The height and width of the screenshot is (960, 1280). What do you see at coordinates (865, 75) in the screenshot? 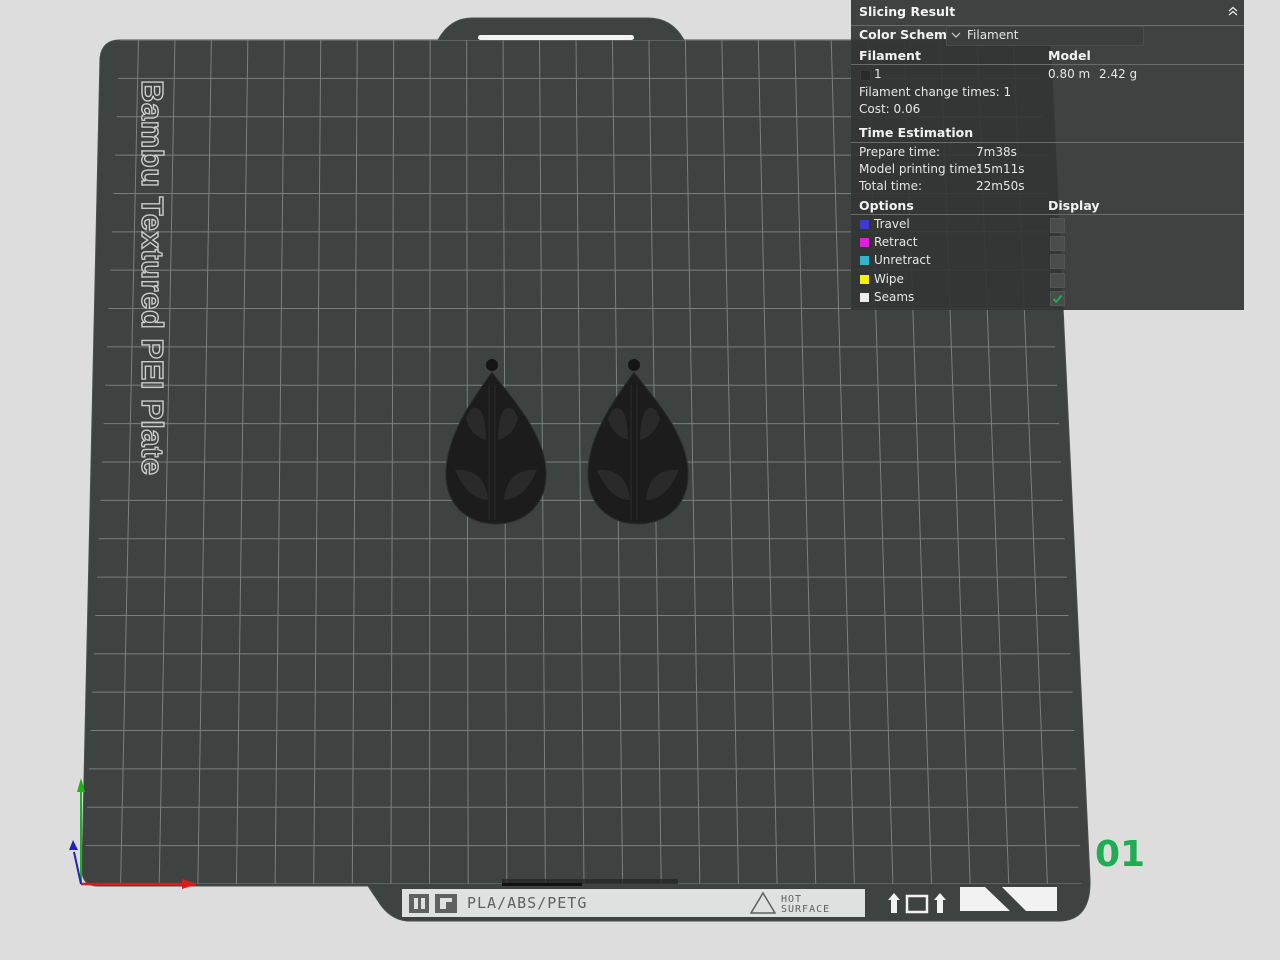
I see `filament-color-swatch` at bounding box center [865, 75].